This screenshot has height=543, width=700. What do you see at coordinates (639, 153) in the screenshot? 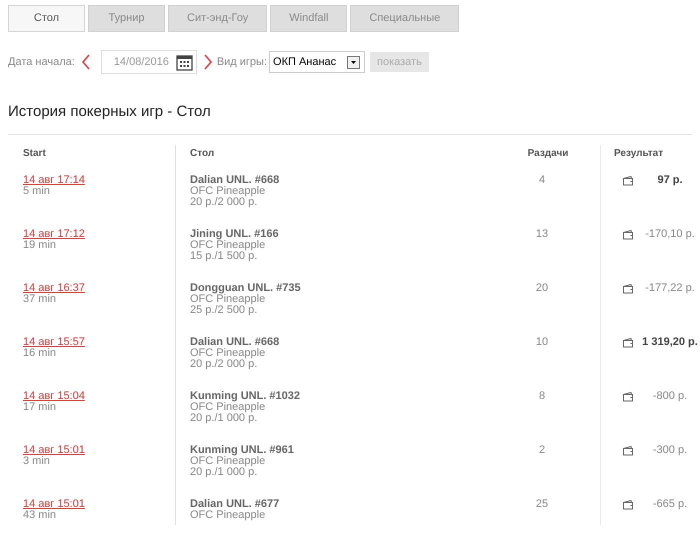
I see `column-header: Результат` at bounding box center [639, 153].